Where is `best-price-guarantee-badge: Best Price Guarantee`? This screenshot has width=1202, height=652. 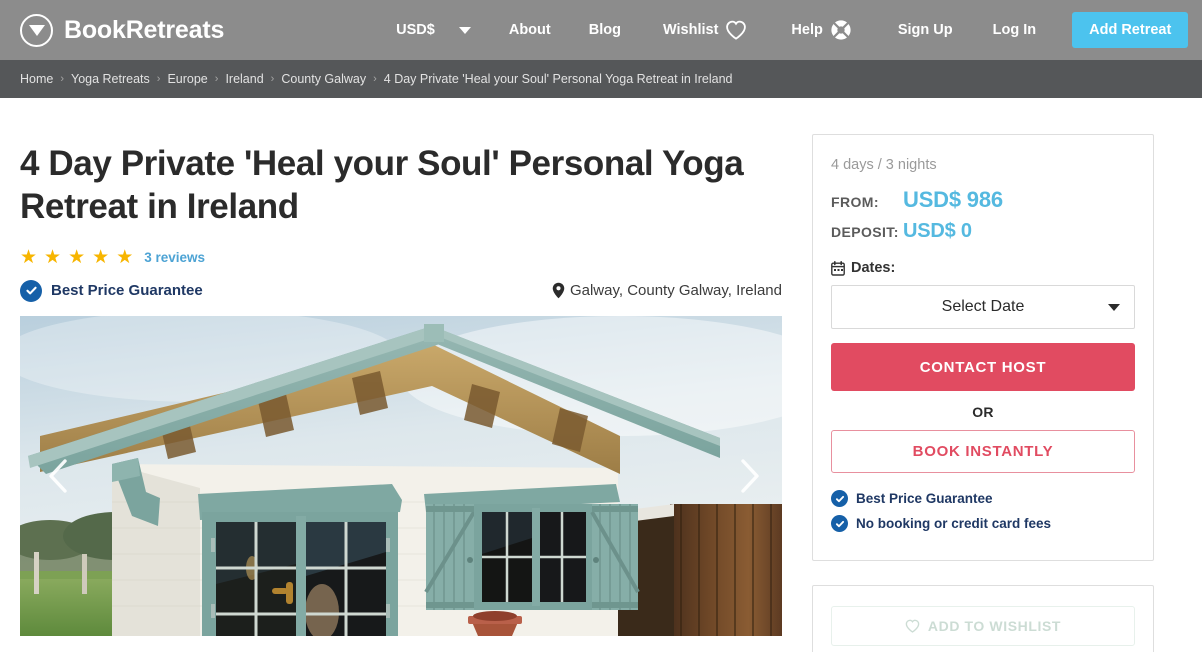 best-price-guarantee-badge: Best Price Guarantee is located at coordinates (111, 290).